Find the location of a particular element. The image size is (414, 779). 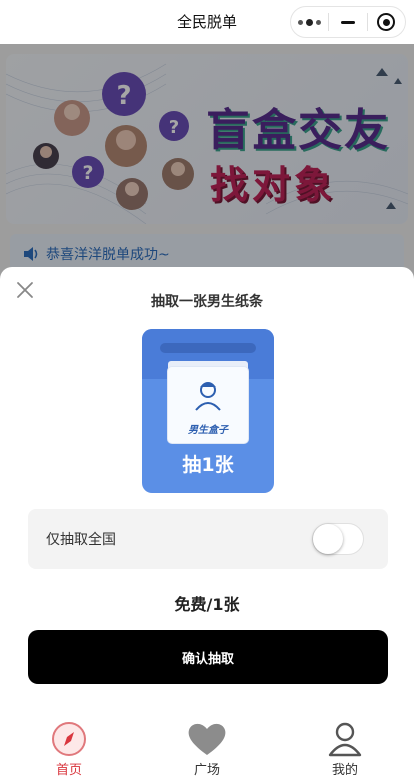

nav-bar: 全民脱单 is located at coordinates (207, 22).